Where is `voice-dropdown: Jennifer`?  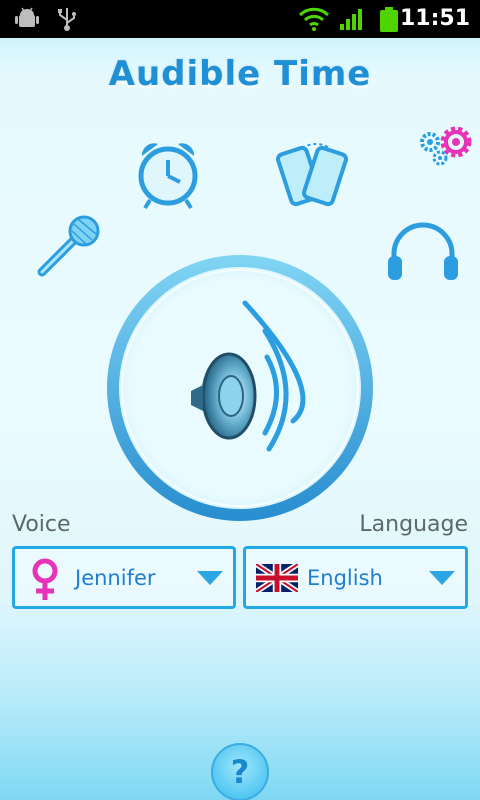 voice-dropdown: Jennifer is located at coordinates (124, 577).